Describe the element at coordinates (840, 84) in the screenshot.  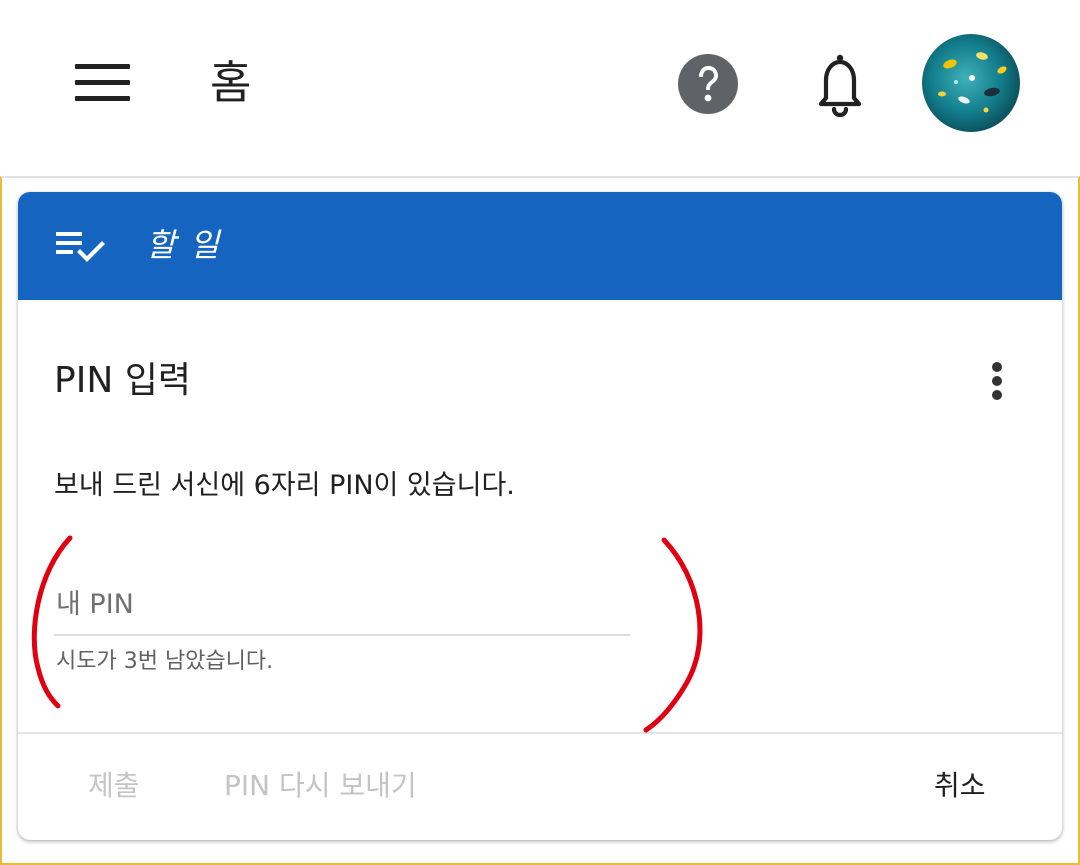
I see `bell-icon` at that location.